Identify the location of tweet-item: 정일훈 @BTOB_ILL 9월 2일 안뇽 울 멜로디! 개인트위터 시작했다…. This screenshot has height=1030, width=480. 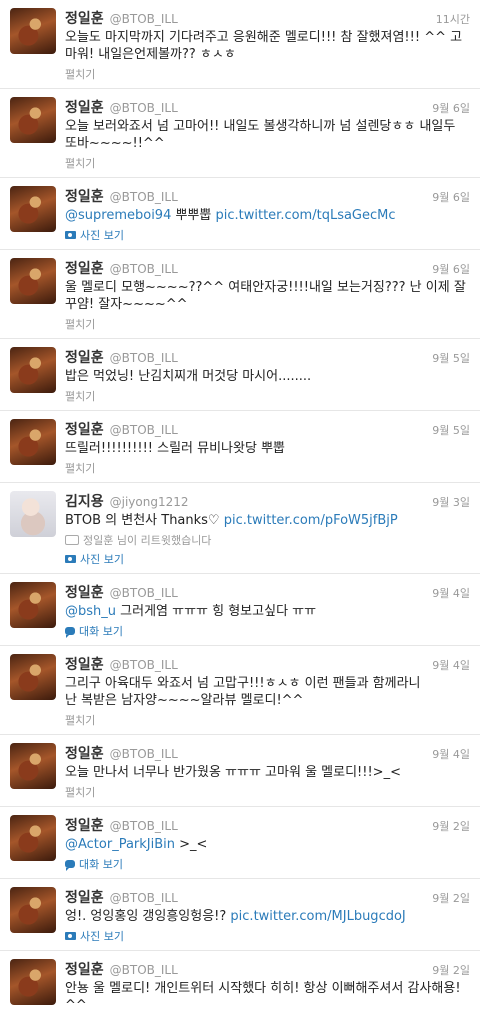
(240, 985).